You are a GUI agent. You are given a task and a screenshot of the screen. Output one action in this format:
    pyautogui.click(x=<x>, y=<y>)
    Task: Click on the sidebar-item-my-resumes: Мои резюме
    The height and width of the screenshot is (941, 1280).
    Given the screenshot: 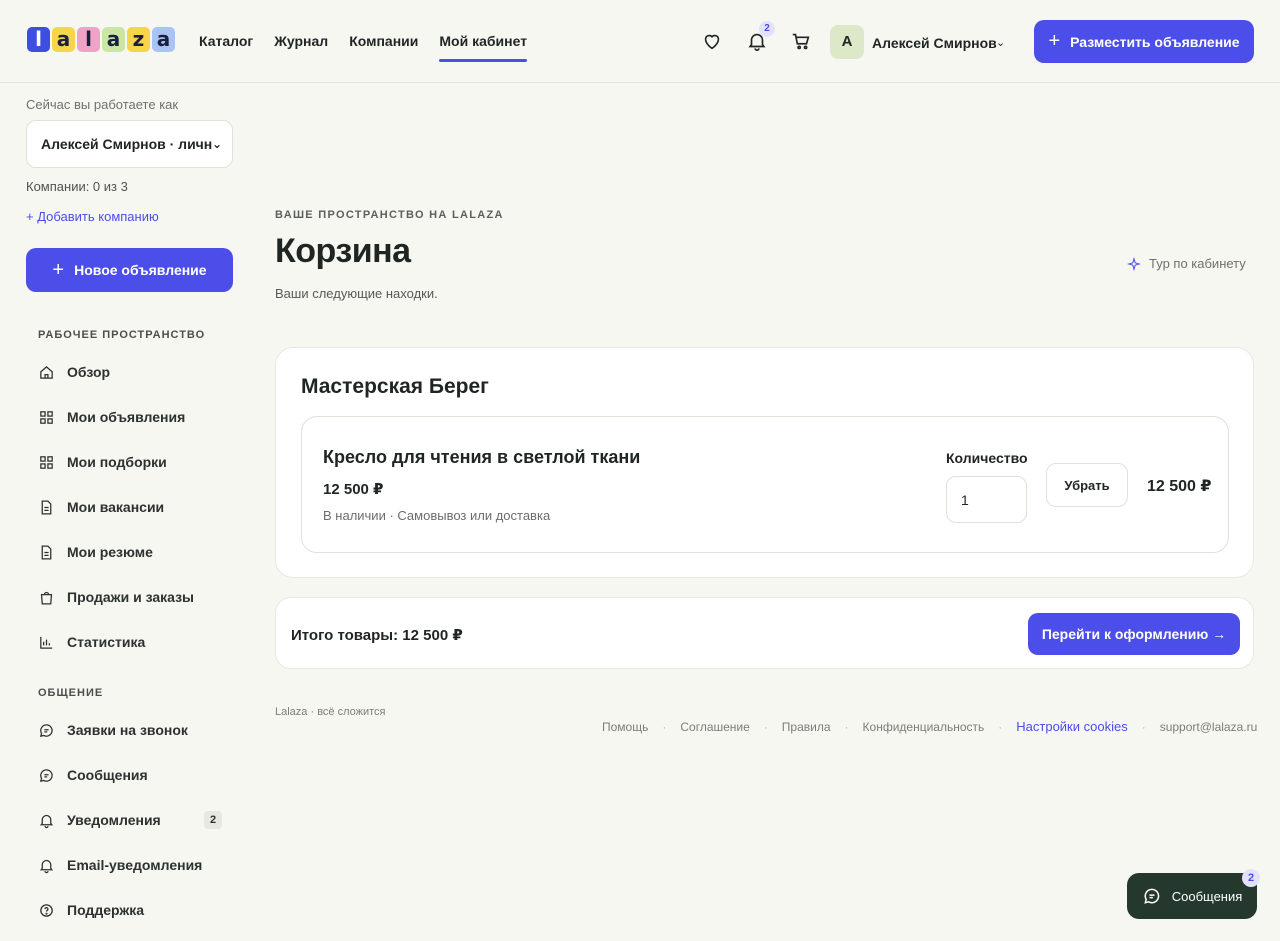 What is the action you would take?
    pyautogui.click(x=133, y=552)
    